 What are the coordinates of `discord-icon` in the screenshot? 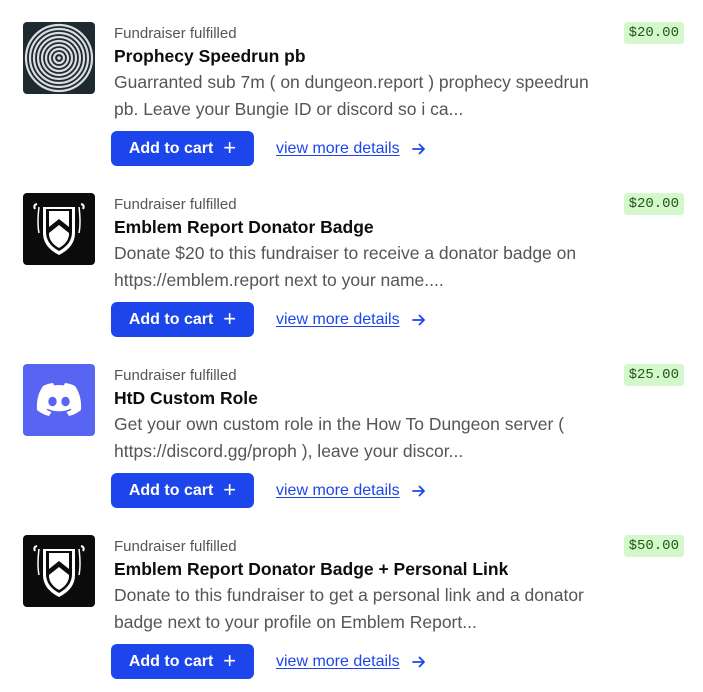 It's located at (59, 400).